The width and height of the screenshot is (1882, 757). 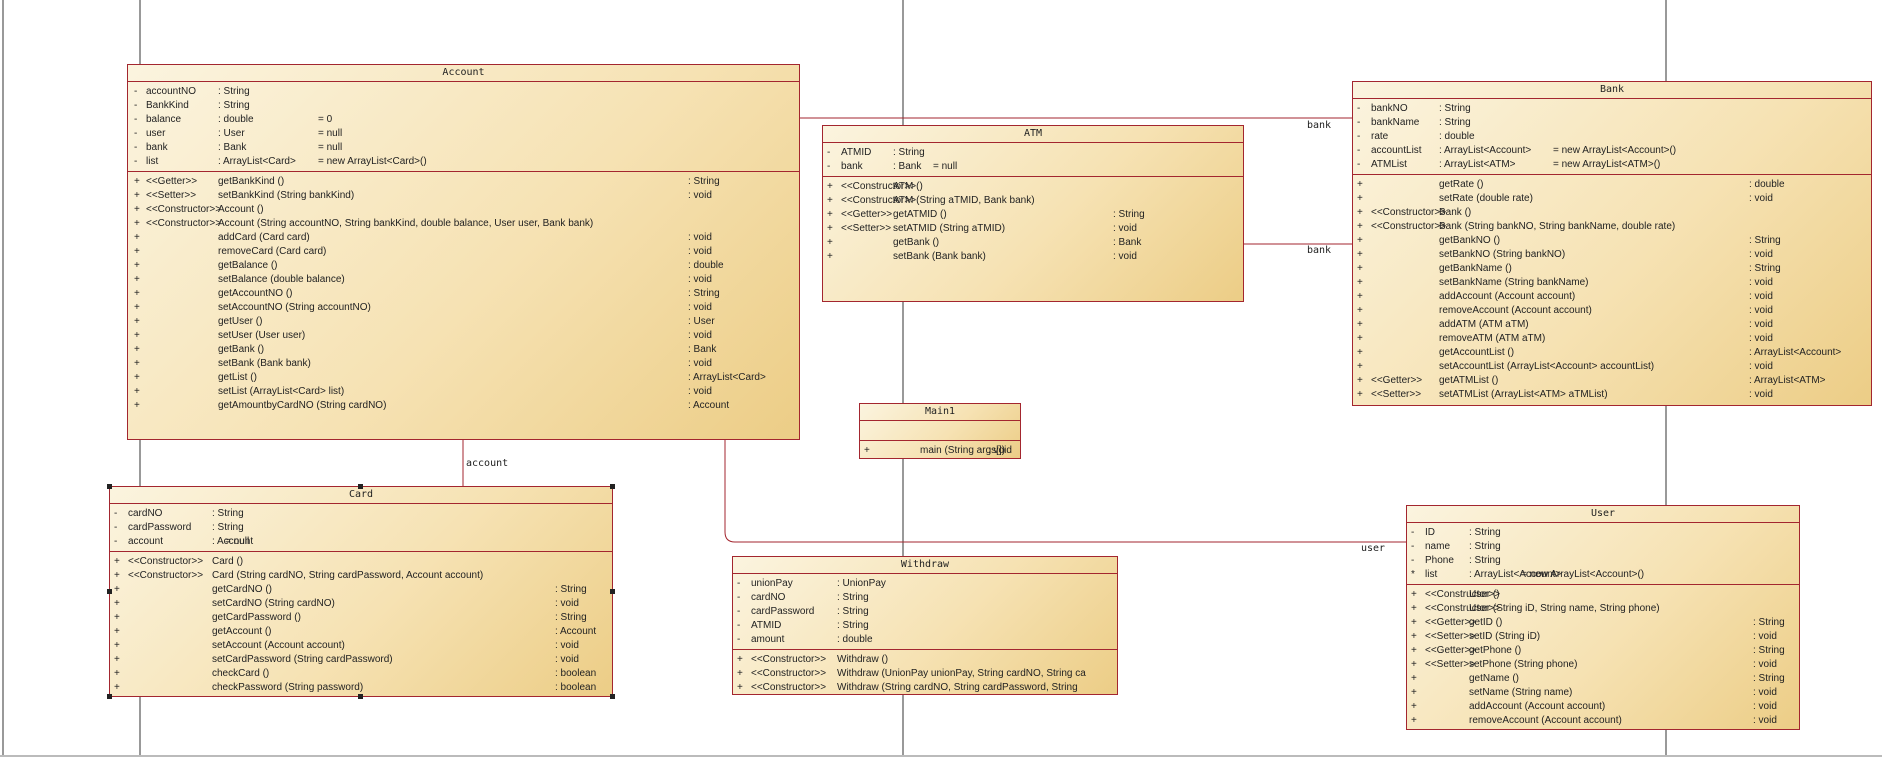 I want to click on operation-row: + addATM (ATM aTM): void, so click(x=1612, y=325).